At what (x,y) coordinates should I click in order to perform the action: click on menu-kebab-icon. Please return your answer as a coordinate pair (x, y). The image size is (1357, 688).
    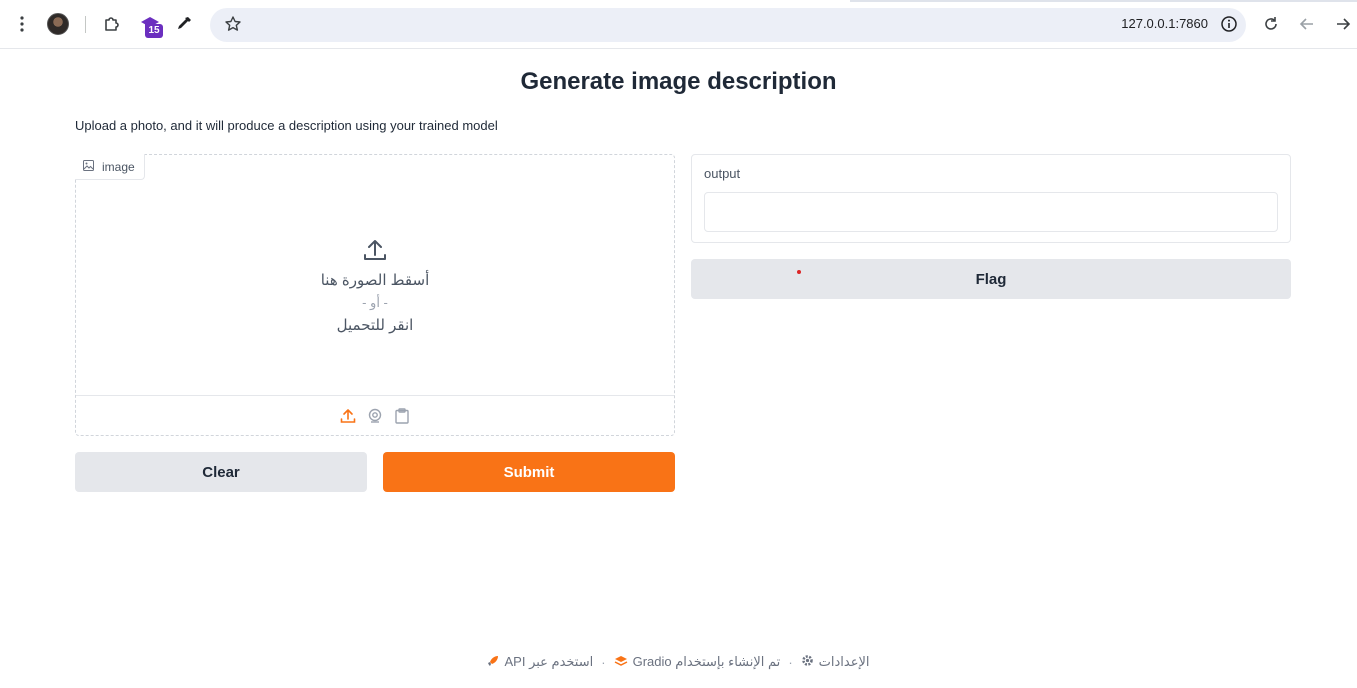
    Looking at the image, I should click on (22, 24).